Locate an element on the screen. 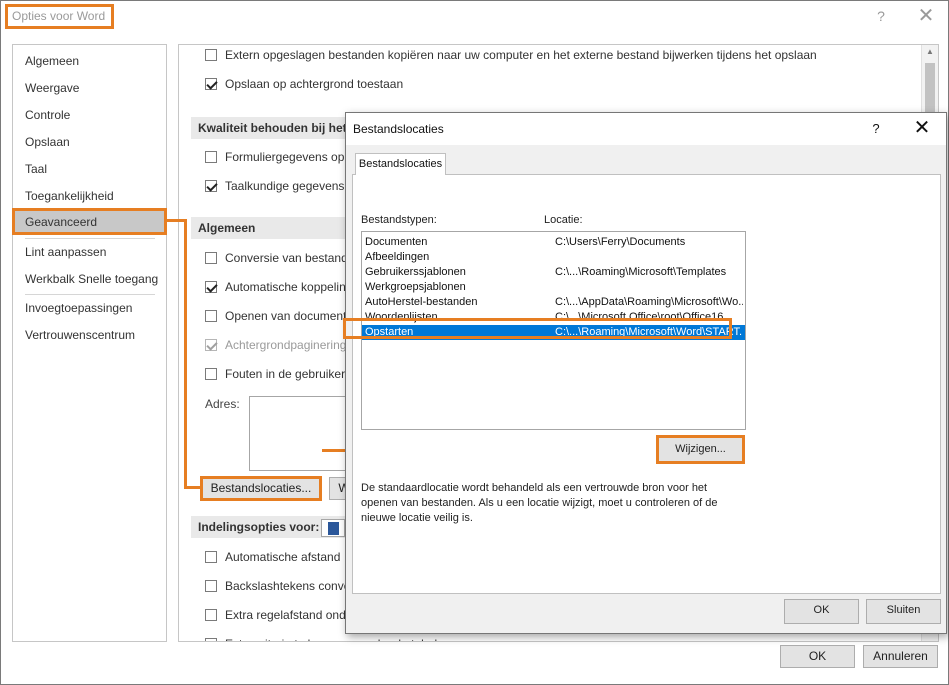 This screenshot has height=685, width=949. sidebar-item-toegankelijkheid: Toegankelijkheid is located at coordinates (89, 196).